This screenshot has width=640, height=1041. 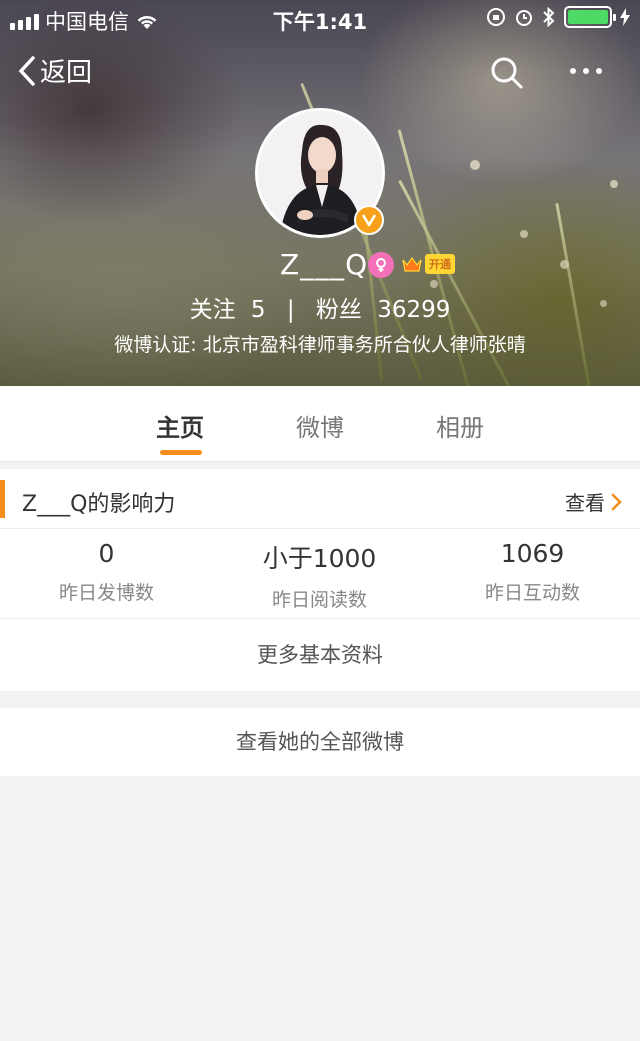 What do you see at coordinates (625, 17) in the screenshot?
I see `charging-icon` at bounding box center [625, 17].